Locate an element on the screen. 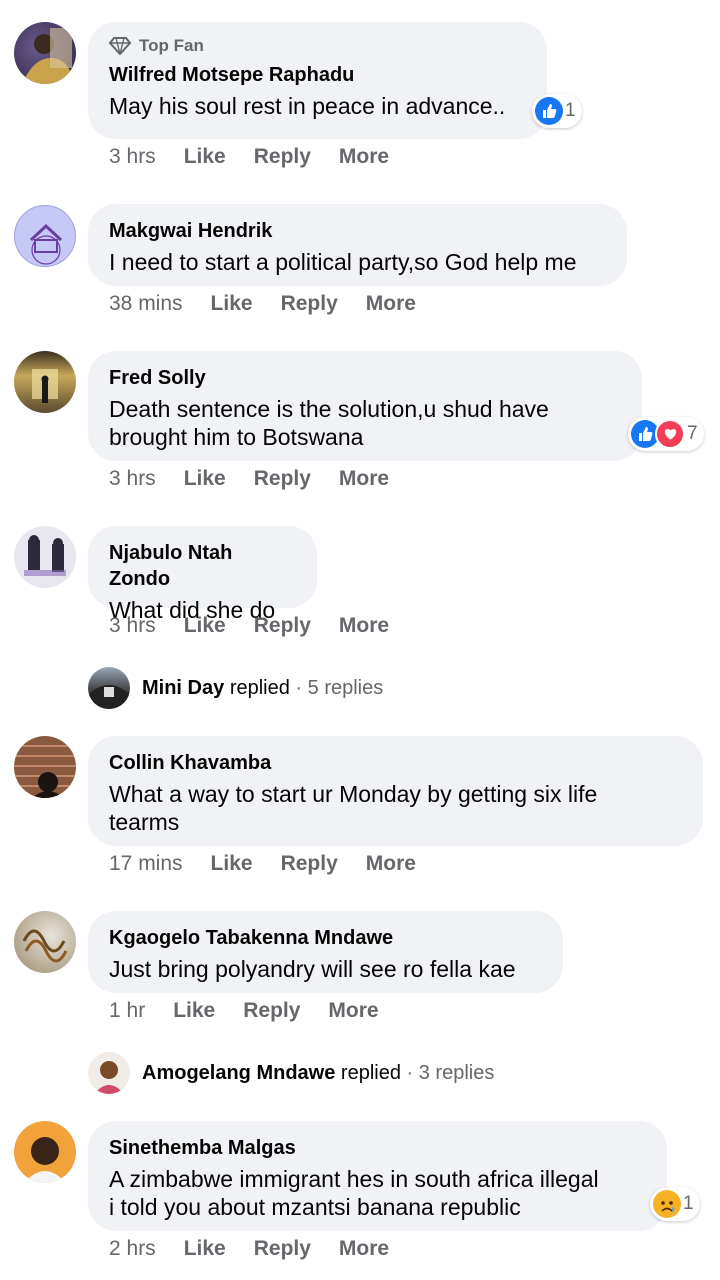  top-fan-label: Top Fan is located at coordinates (171, 45).